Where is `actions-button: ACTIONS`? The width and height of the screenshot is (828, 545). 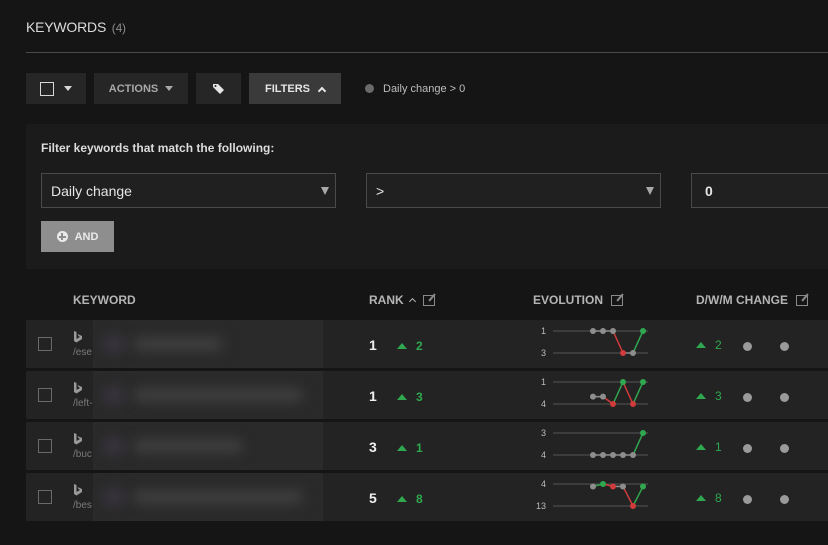 actions-button: ACTIONS is located at coordinates (141, 88).